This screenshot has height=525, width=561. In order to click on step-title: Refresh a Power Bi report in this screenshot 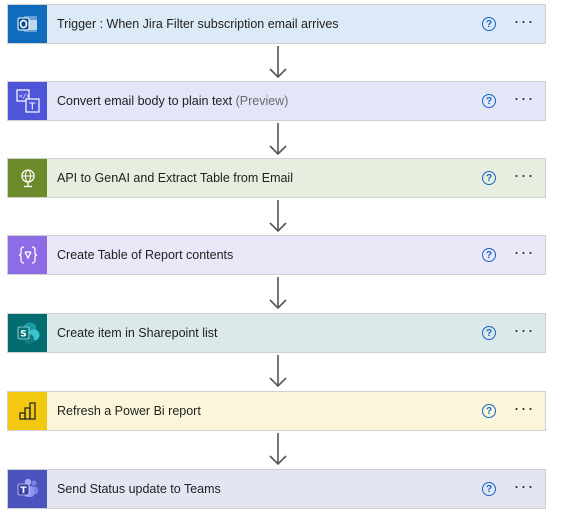, I will do `click(129, 411)`.